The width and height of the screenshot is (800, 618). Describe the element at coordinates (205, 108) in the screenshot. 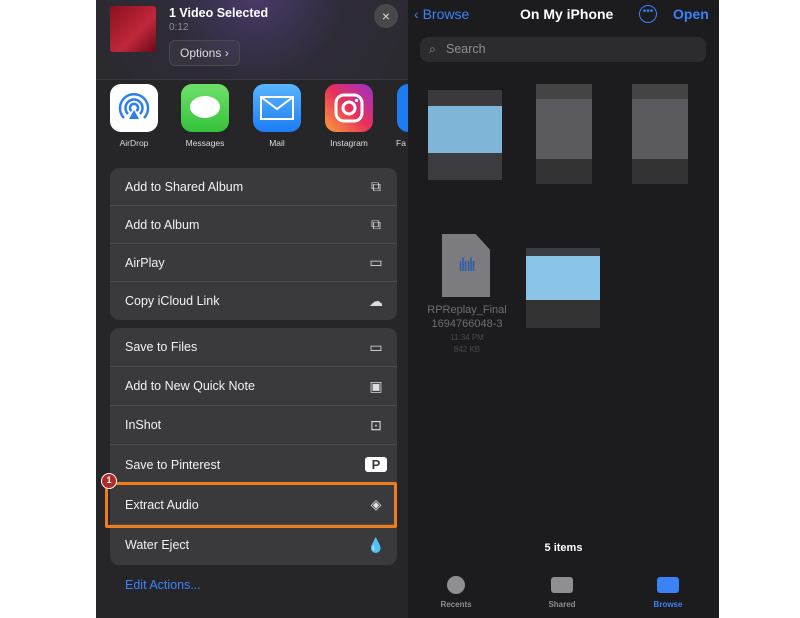

I see `messages-icon` at that location.